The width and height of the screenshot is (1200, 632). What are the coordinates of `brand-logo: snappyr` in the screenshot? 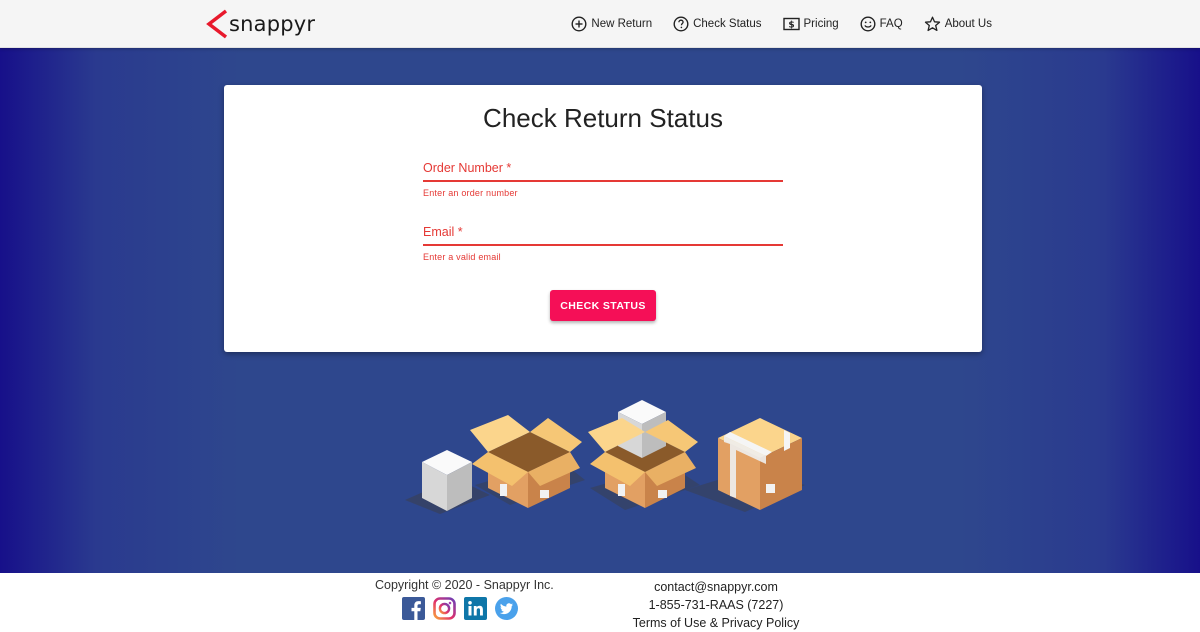 It's located at (260, 24).